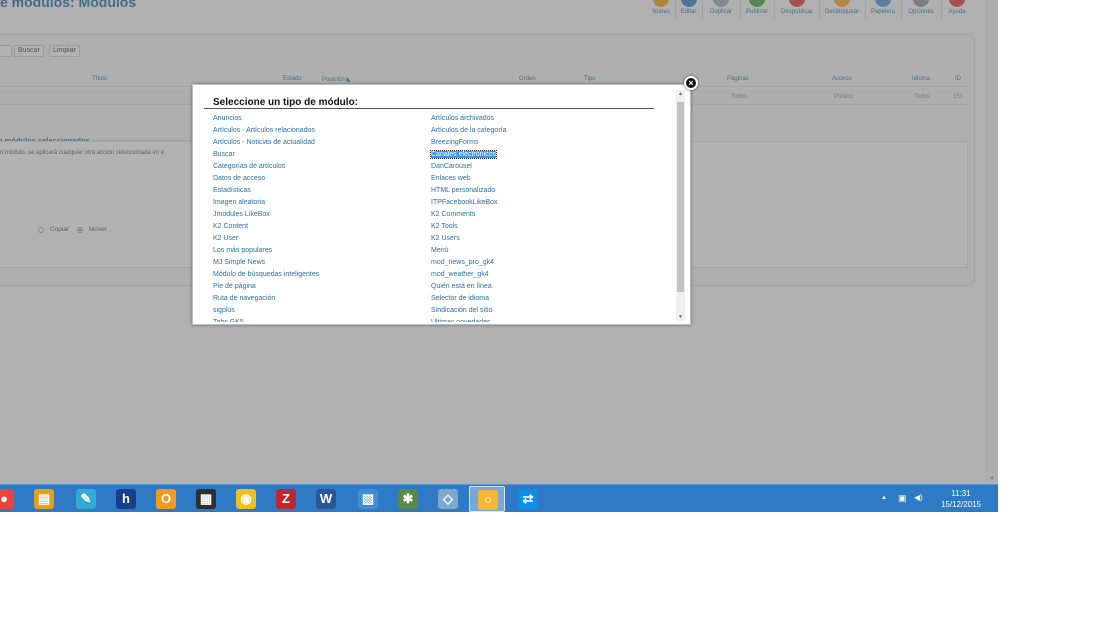  I want to click on dialog-scroll-thumb, so click(680, 197).